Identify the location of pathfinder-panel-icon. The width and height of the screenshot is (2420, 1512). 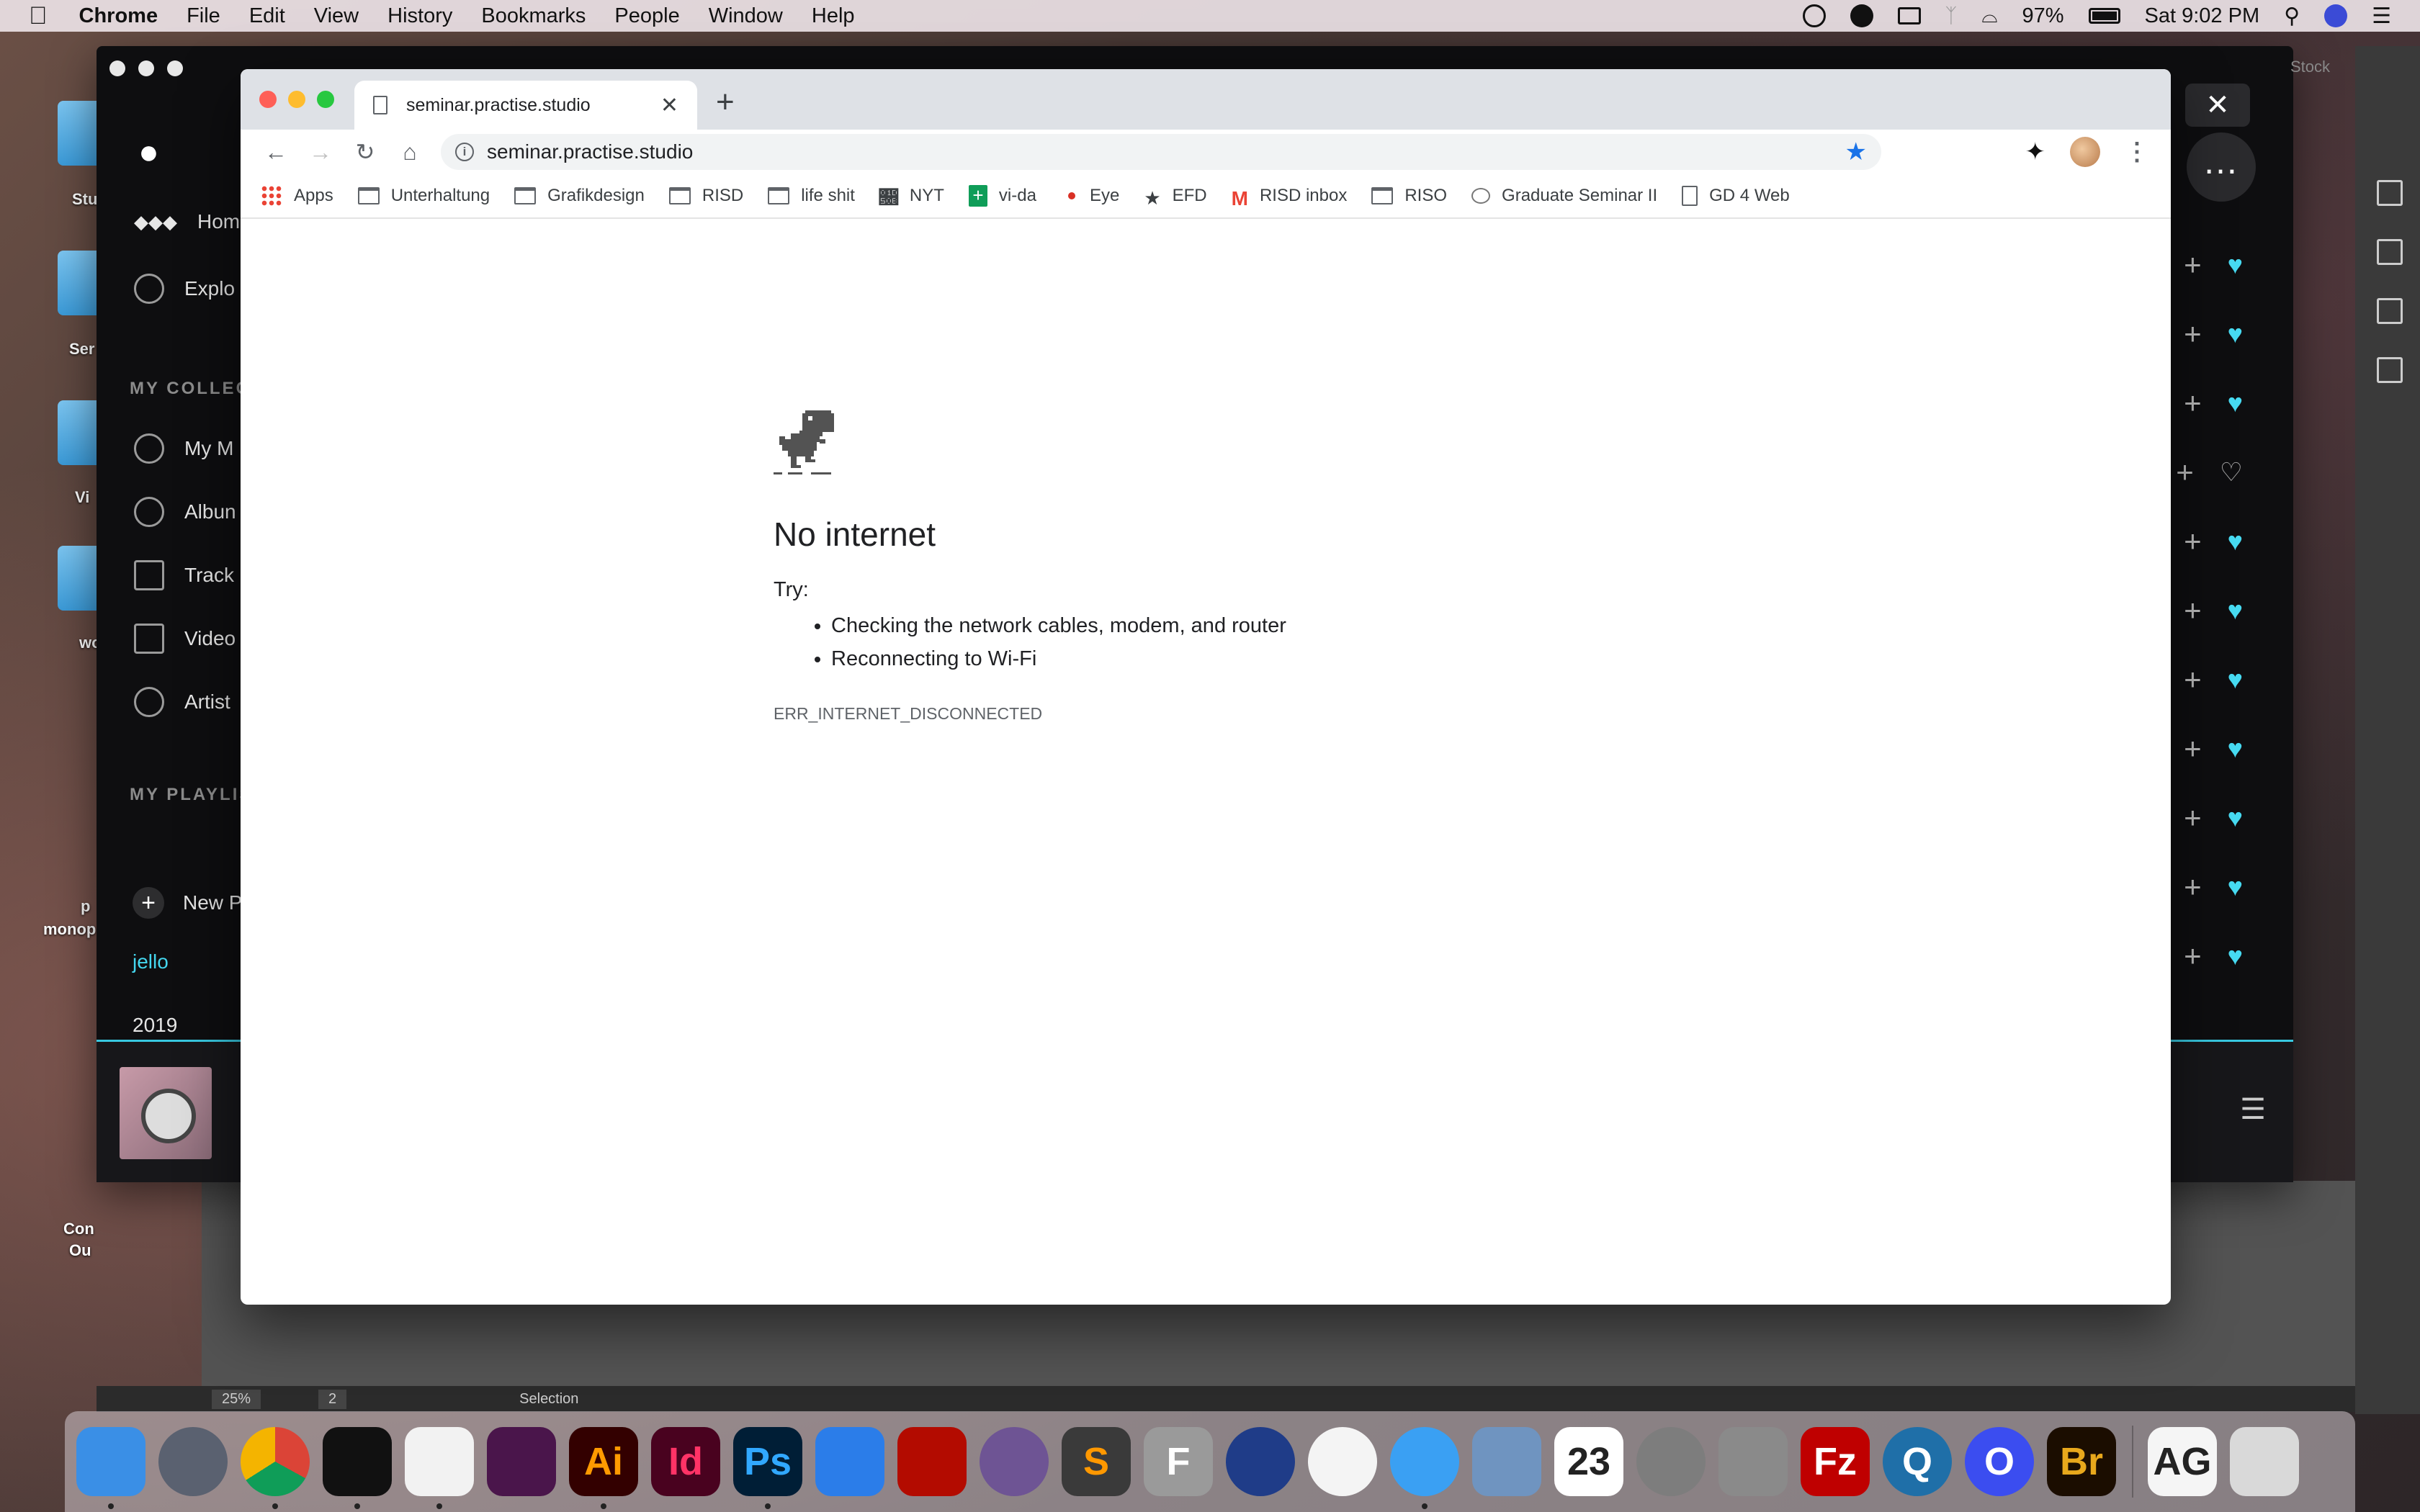
(2390, 370).